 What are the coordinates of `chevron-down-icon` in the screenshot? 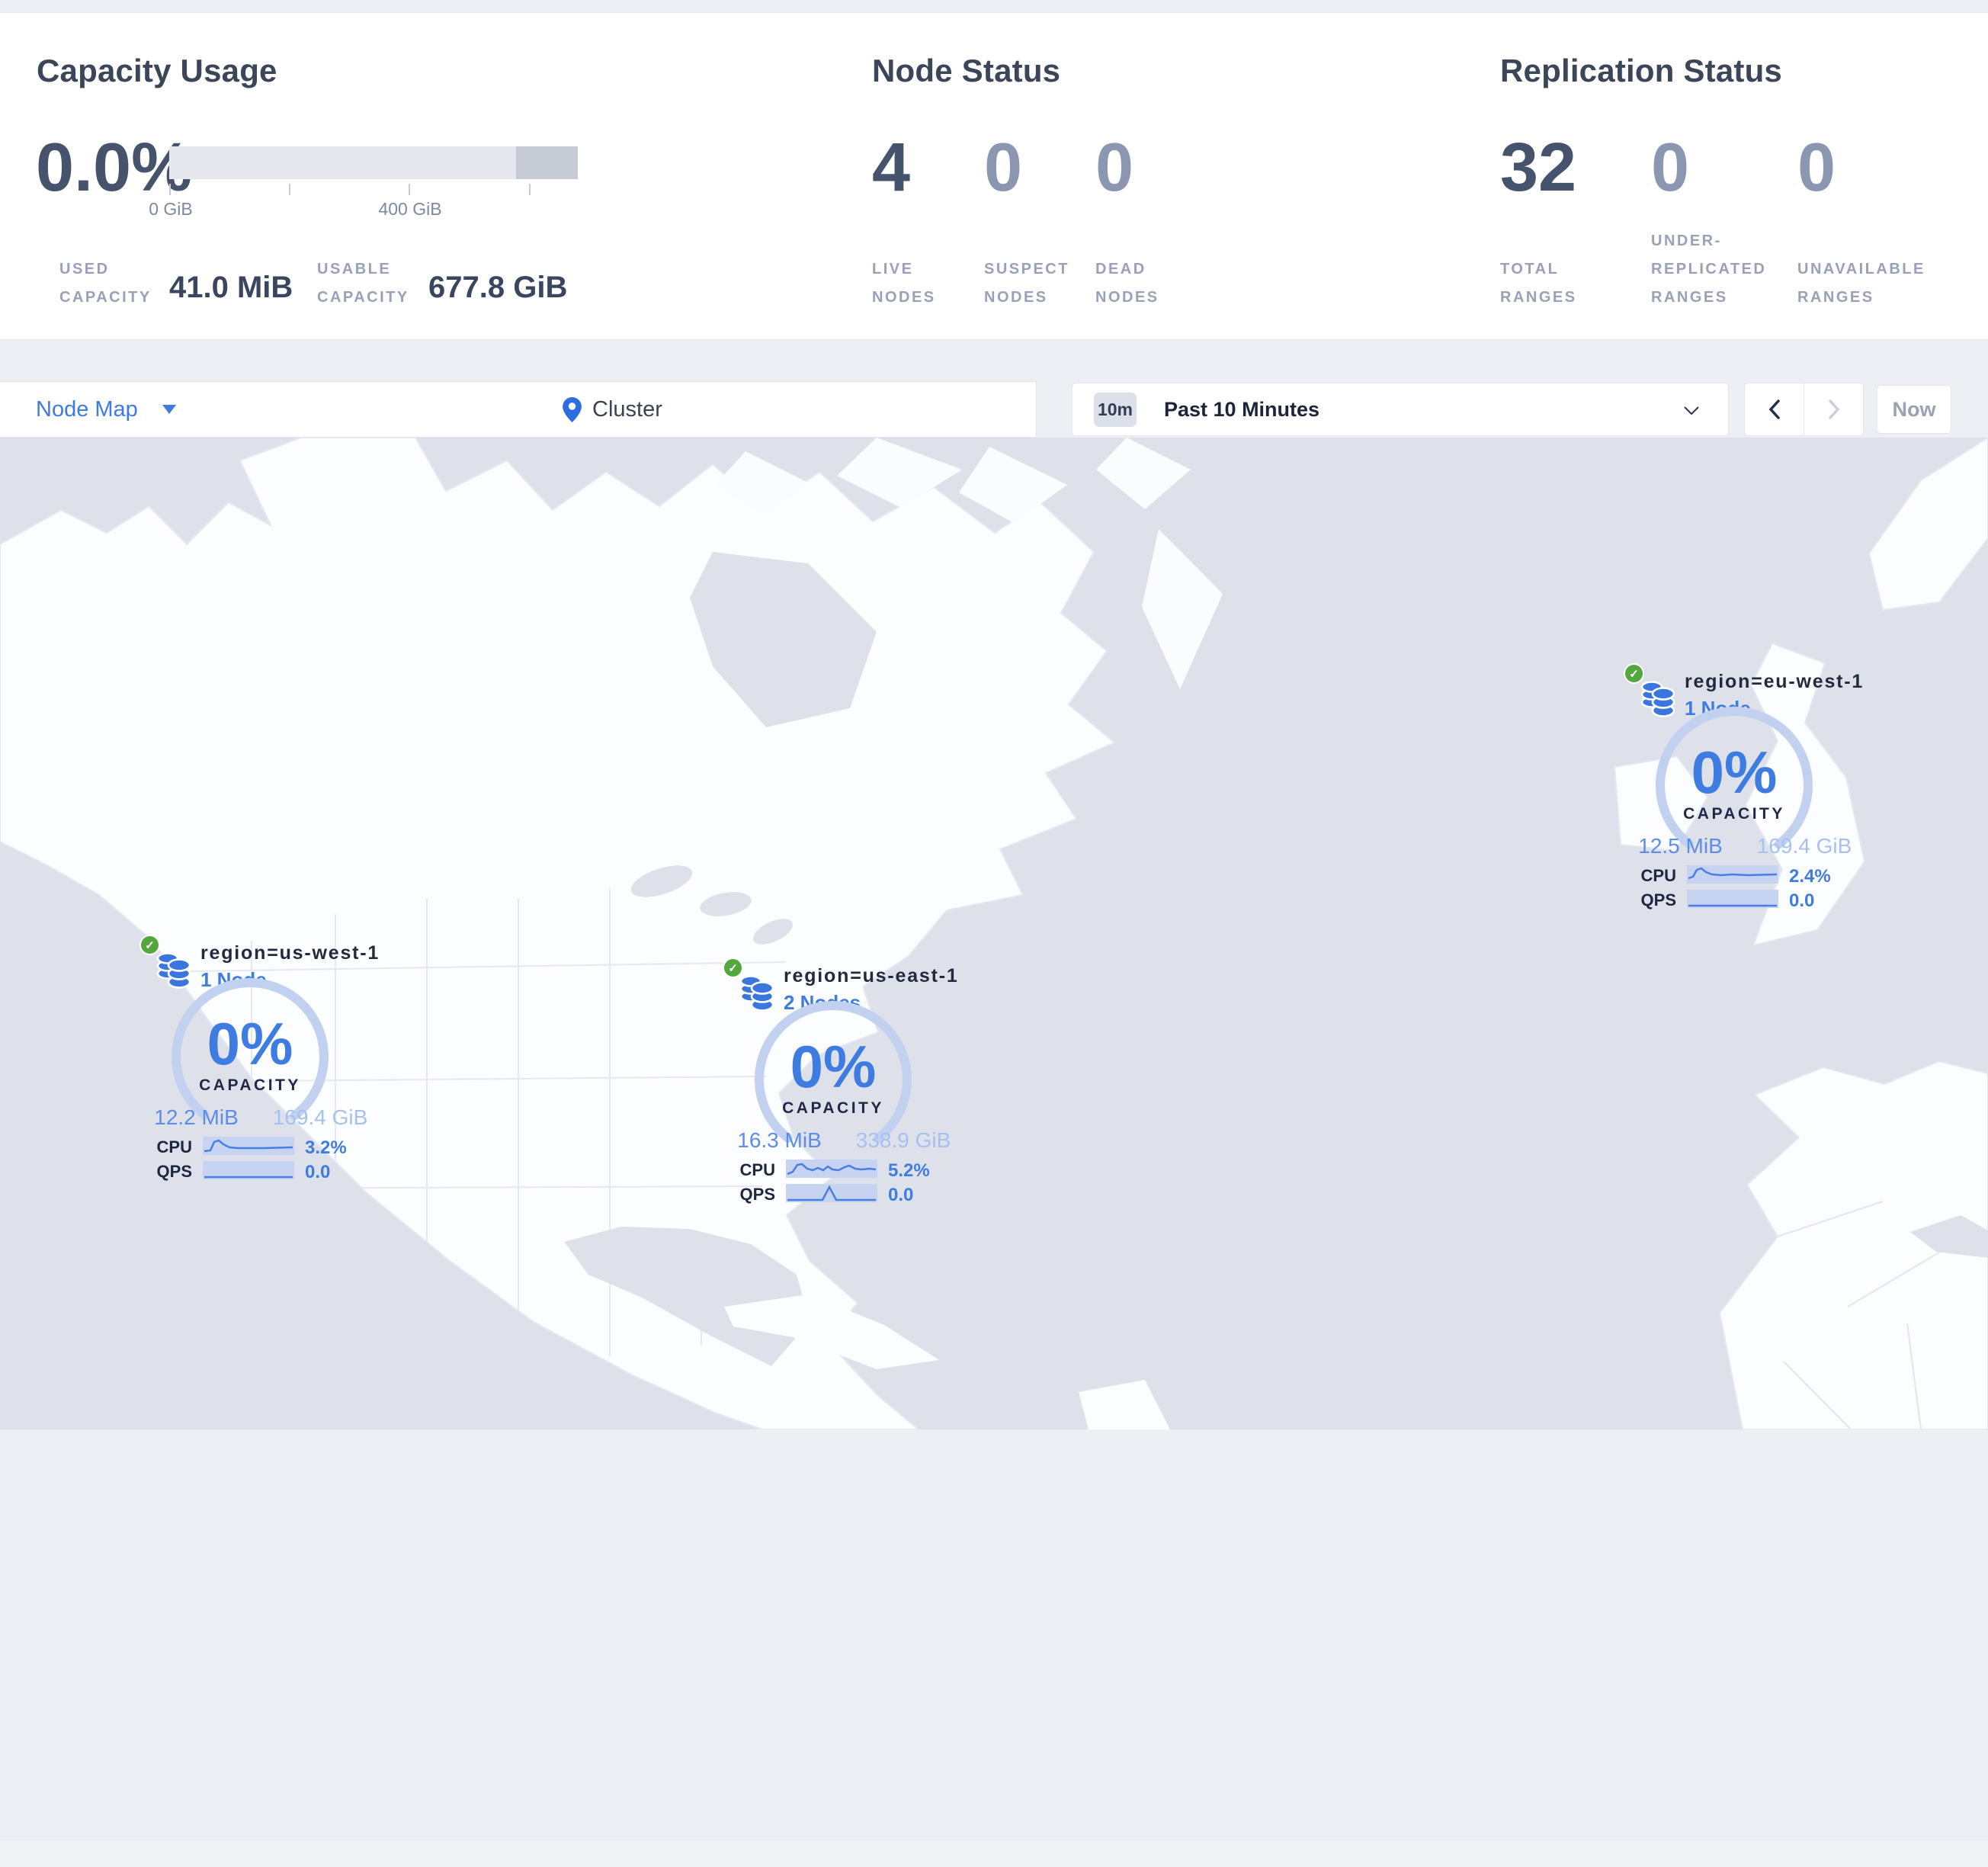 It's located at (1691, 410).